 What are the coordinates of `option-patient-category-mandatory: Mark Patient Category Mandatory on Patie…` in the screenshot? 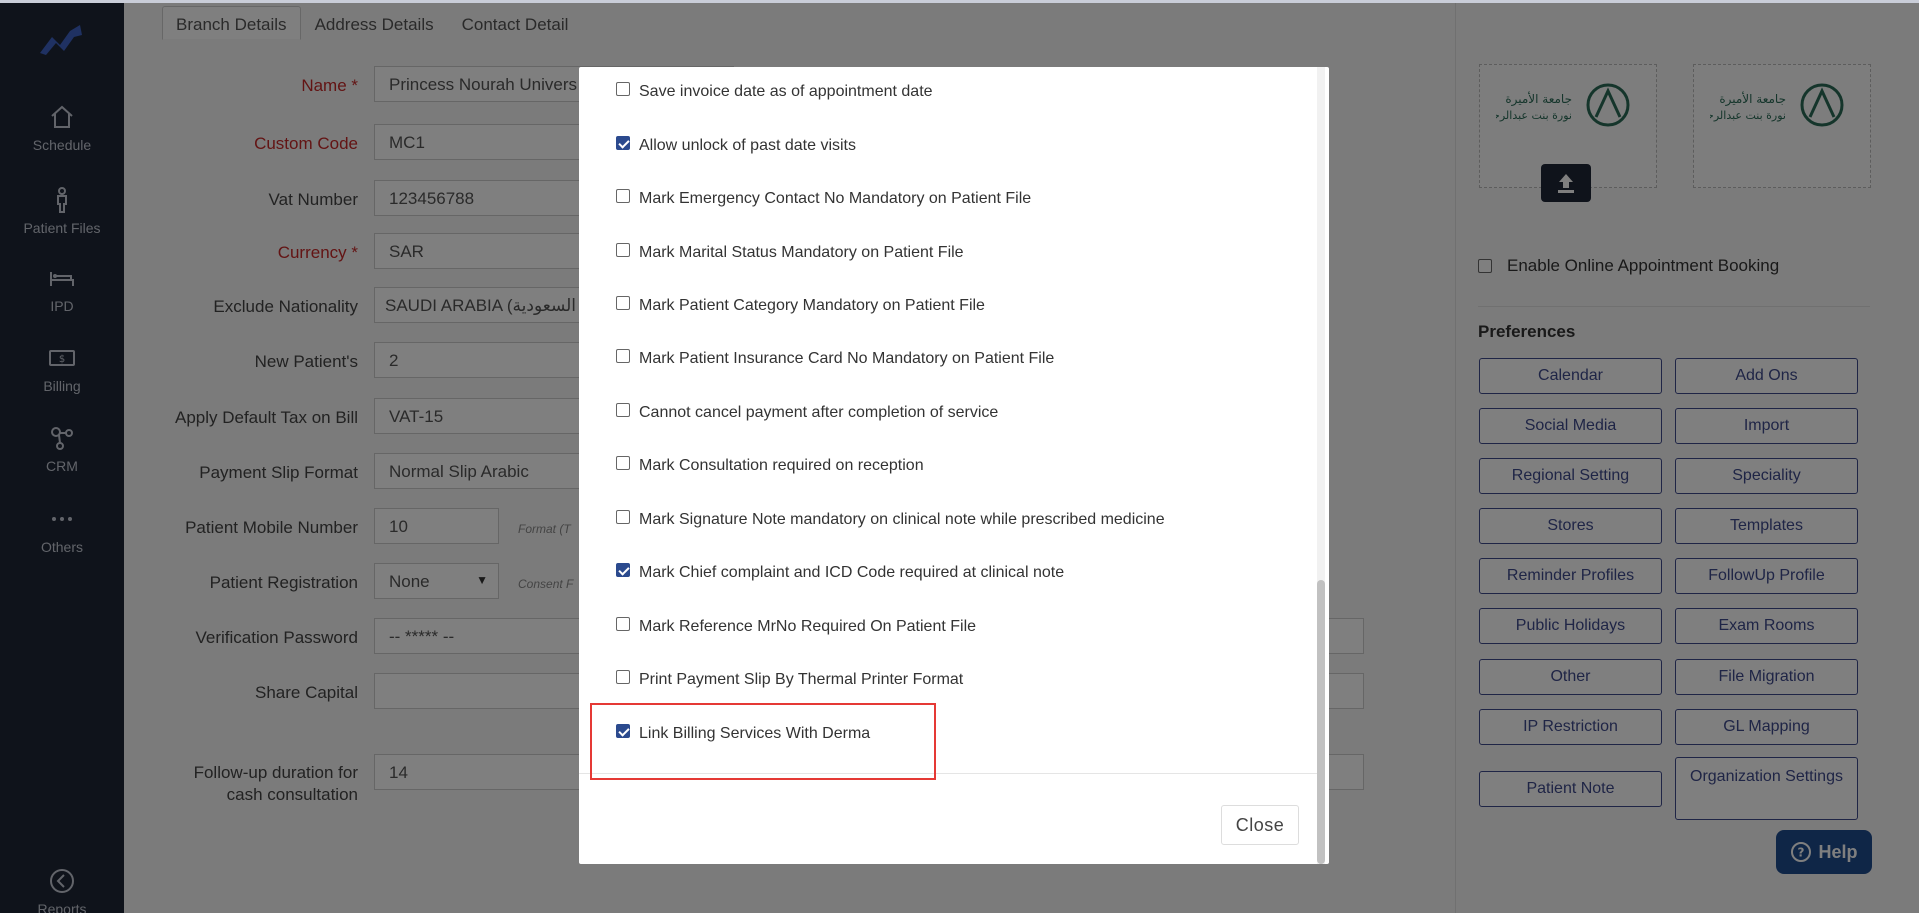 It's located at (800, 305).